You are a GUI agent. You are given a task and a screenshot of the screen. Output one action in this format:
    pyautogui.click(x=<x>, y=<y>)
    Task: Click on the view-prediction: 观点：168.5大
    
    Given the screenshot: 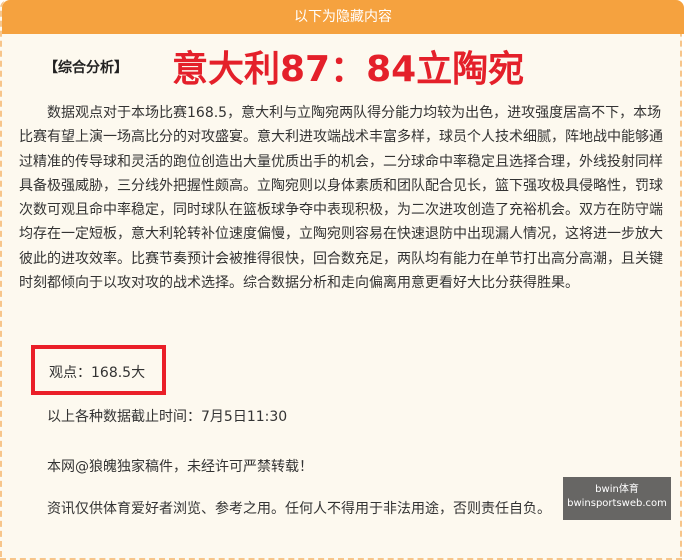 What is the action you would take?
    pyautogui.click(x=97, y=373)
    